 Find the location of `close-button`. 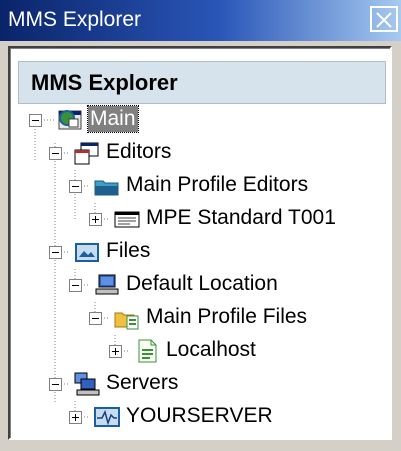

close-button is located at coordinates (384, 19).